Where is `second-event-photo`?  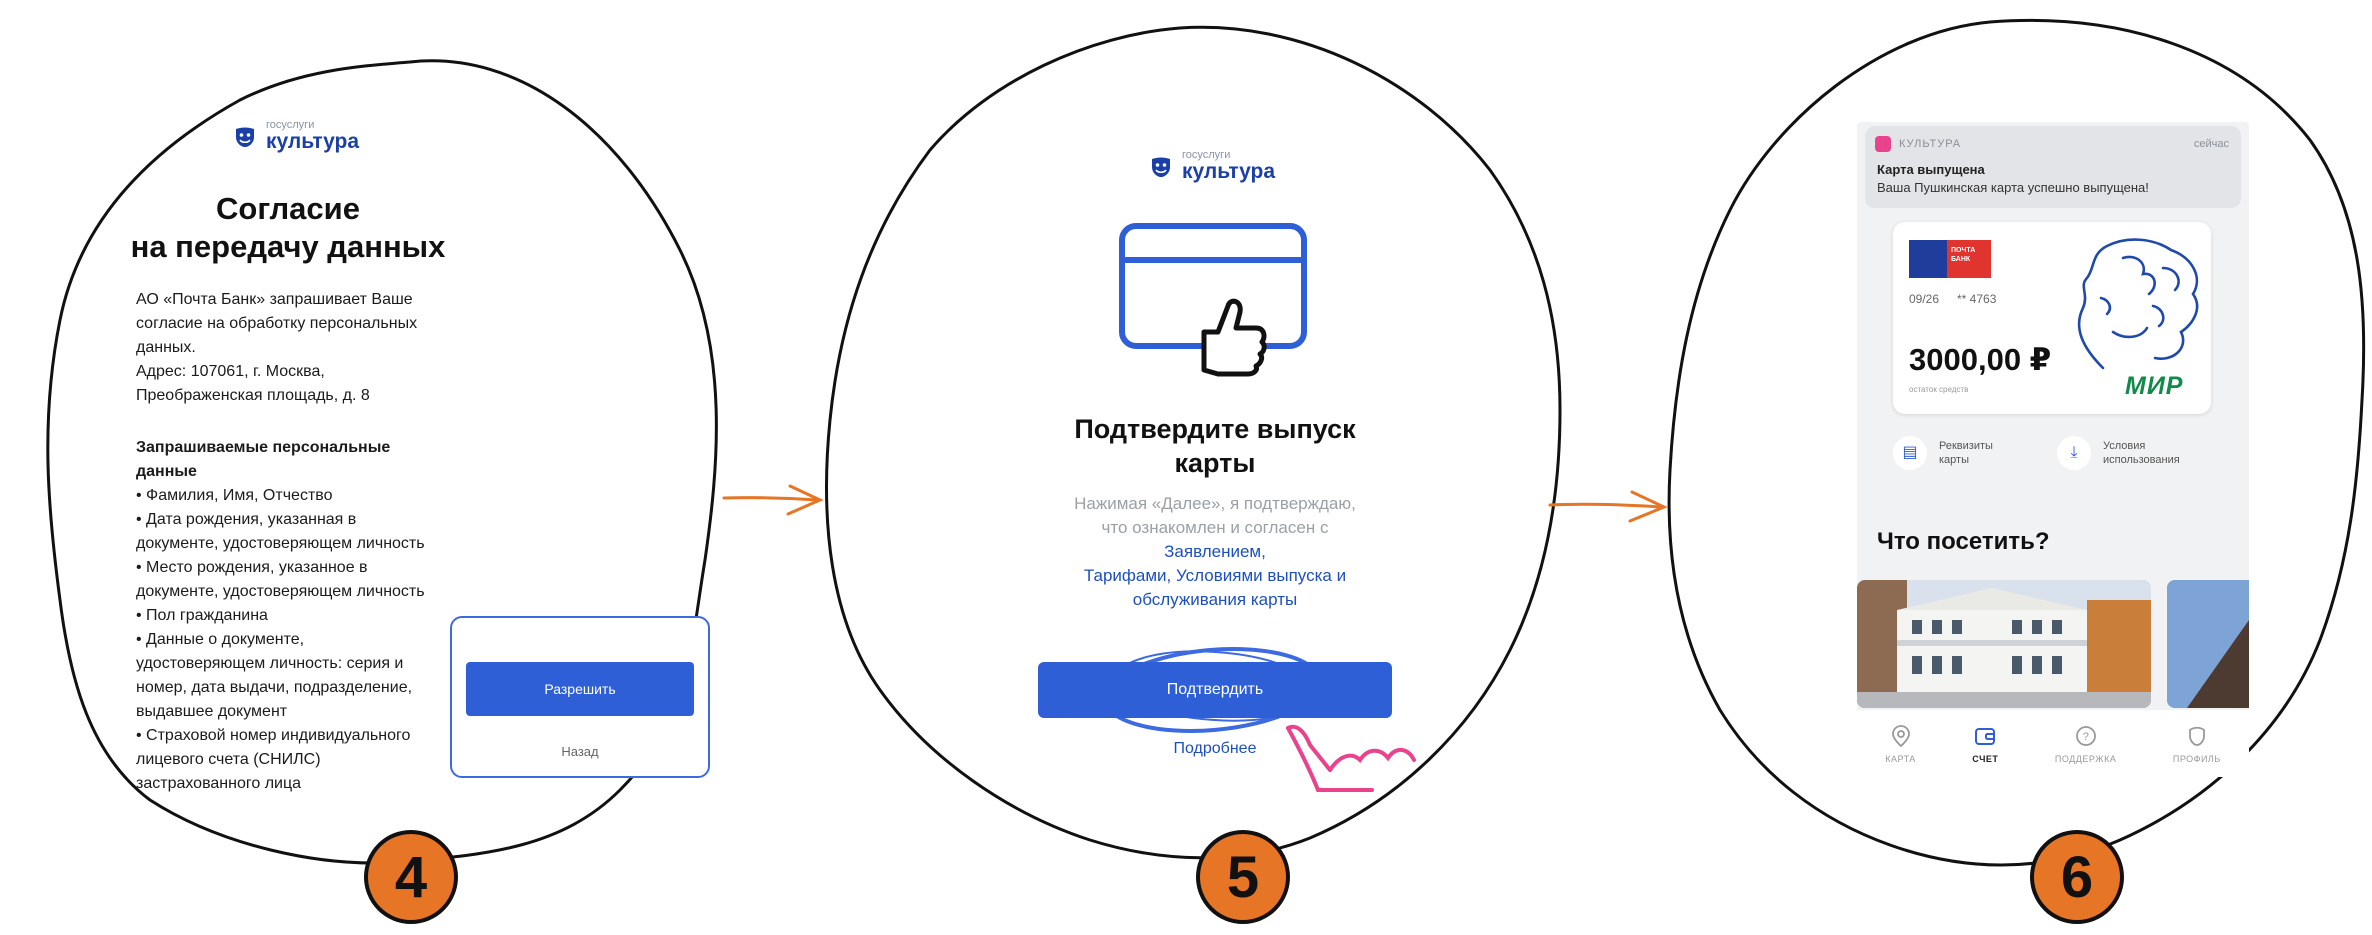
second-event-photo is located at coordinates (2208, 644).